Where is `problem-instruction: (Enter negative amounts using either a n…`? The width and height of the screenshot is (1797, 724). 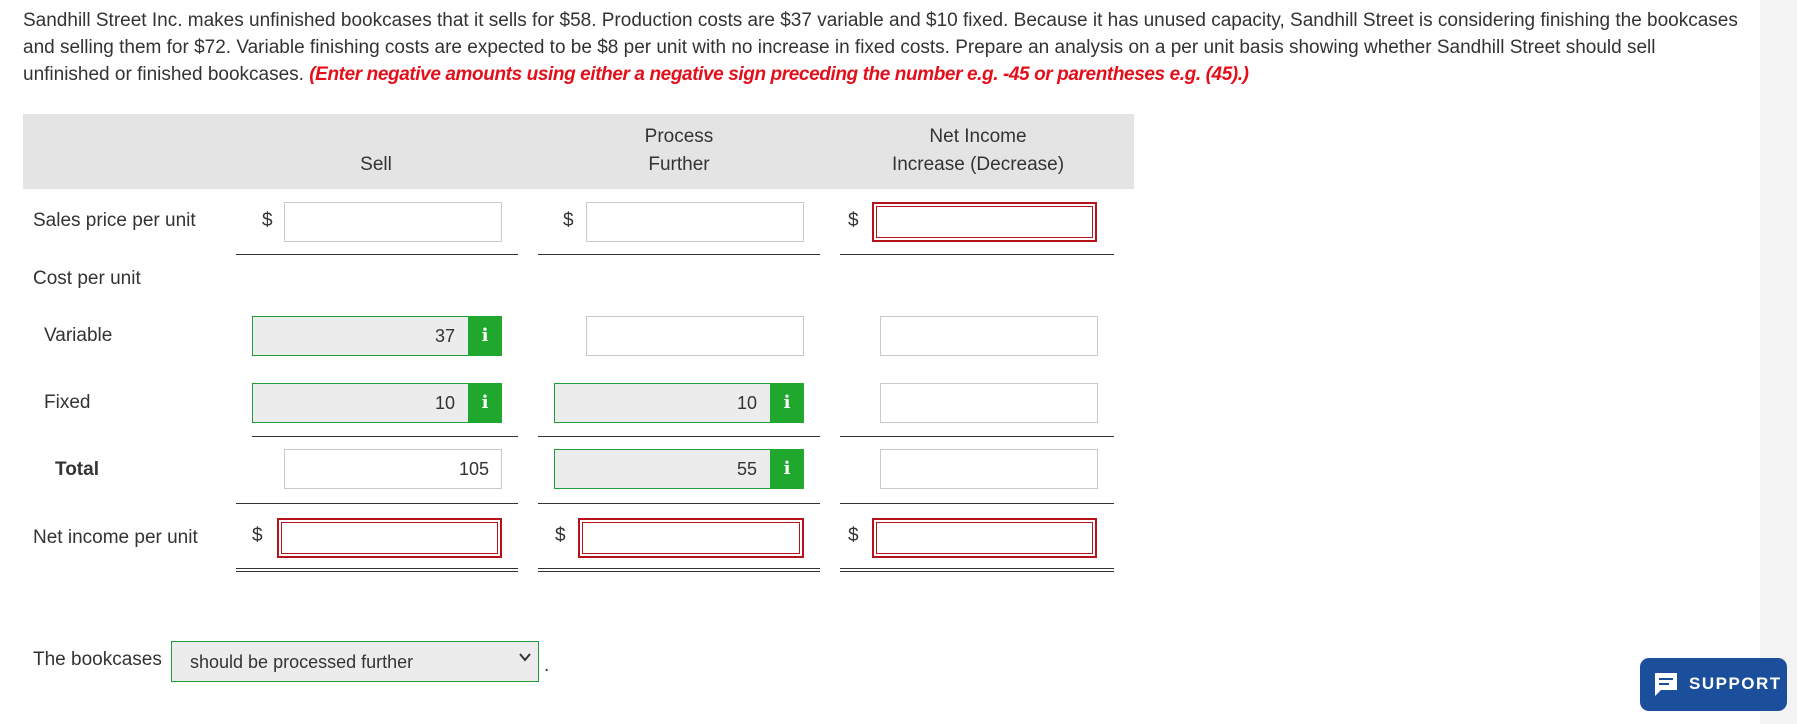
problem-instruction: (Enter negative amounts using either a n… is located at coordinates (779, 74).